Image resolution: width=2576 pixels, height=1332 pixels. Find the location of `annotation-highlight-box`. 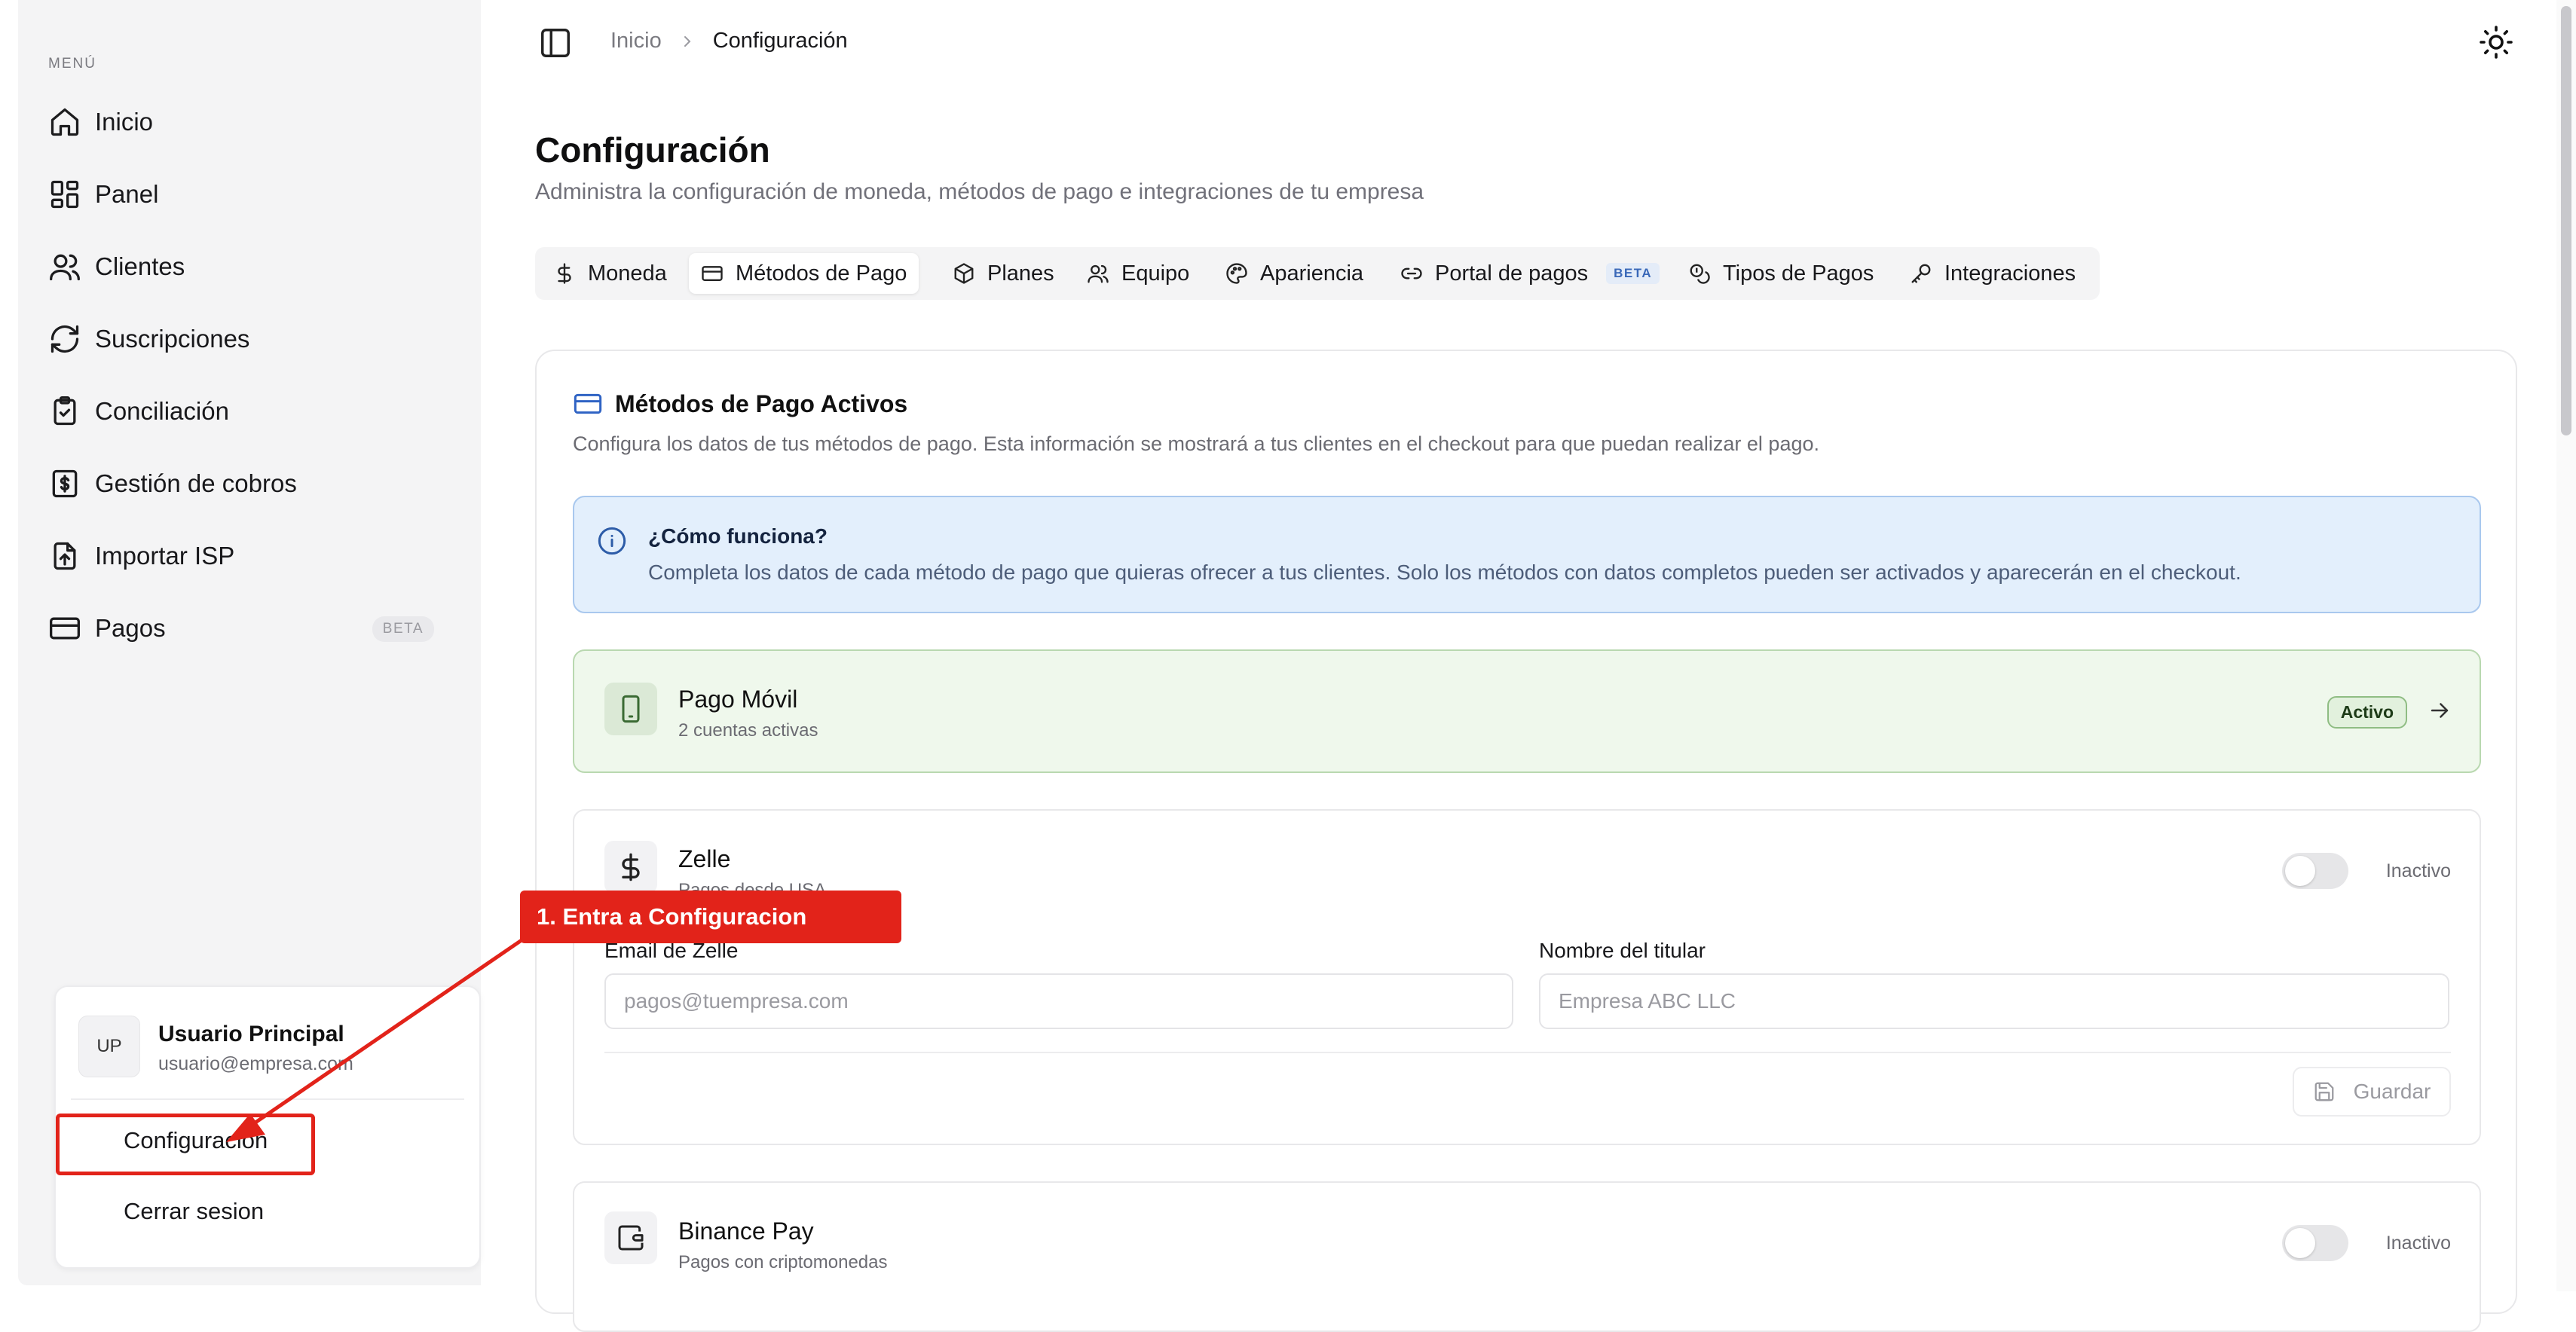

annotation-highlight-box is located at coordinates (185, 1144).